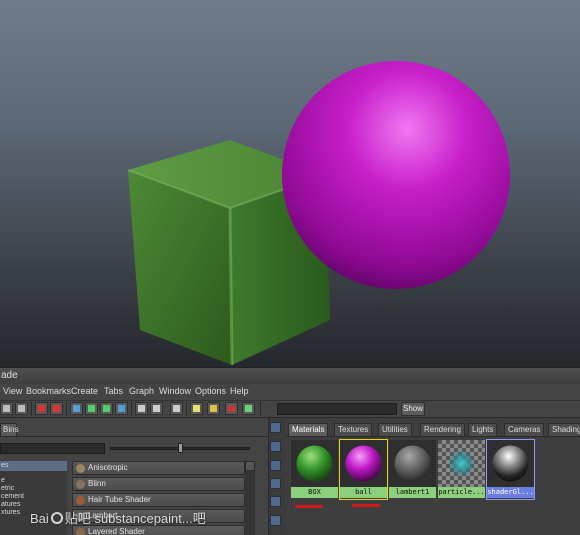 The width and height of the screenshot is (580, 535). Describe the element at coordinates (97, 483) in the screenshot. I see `shader-label: Blinn` at that location.